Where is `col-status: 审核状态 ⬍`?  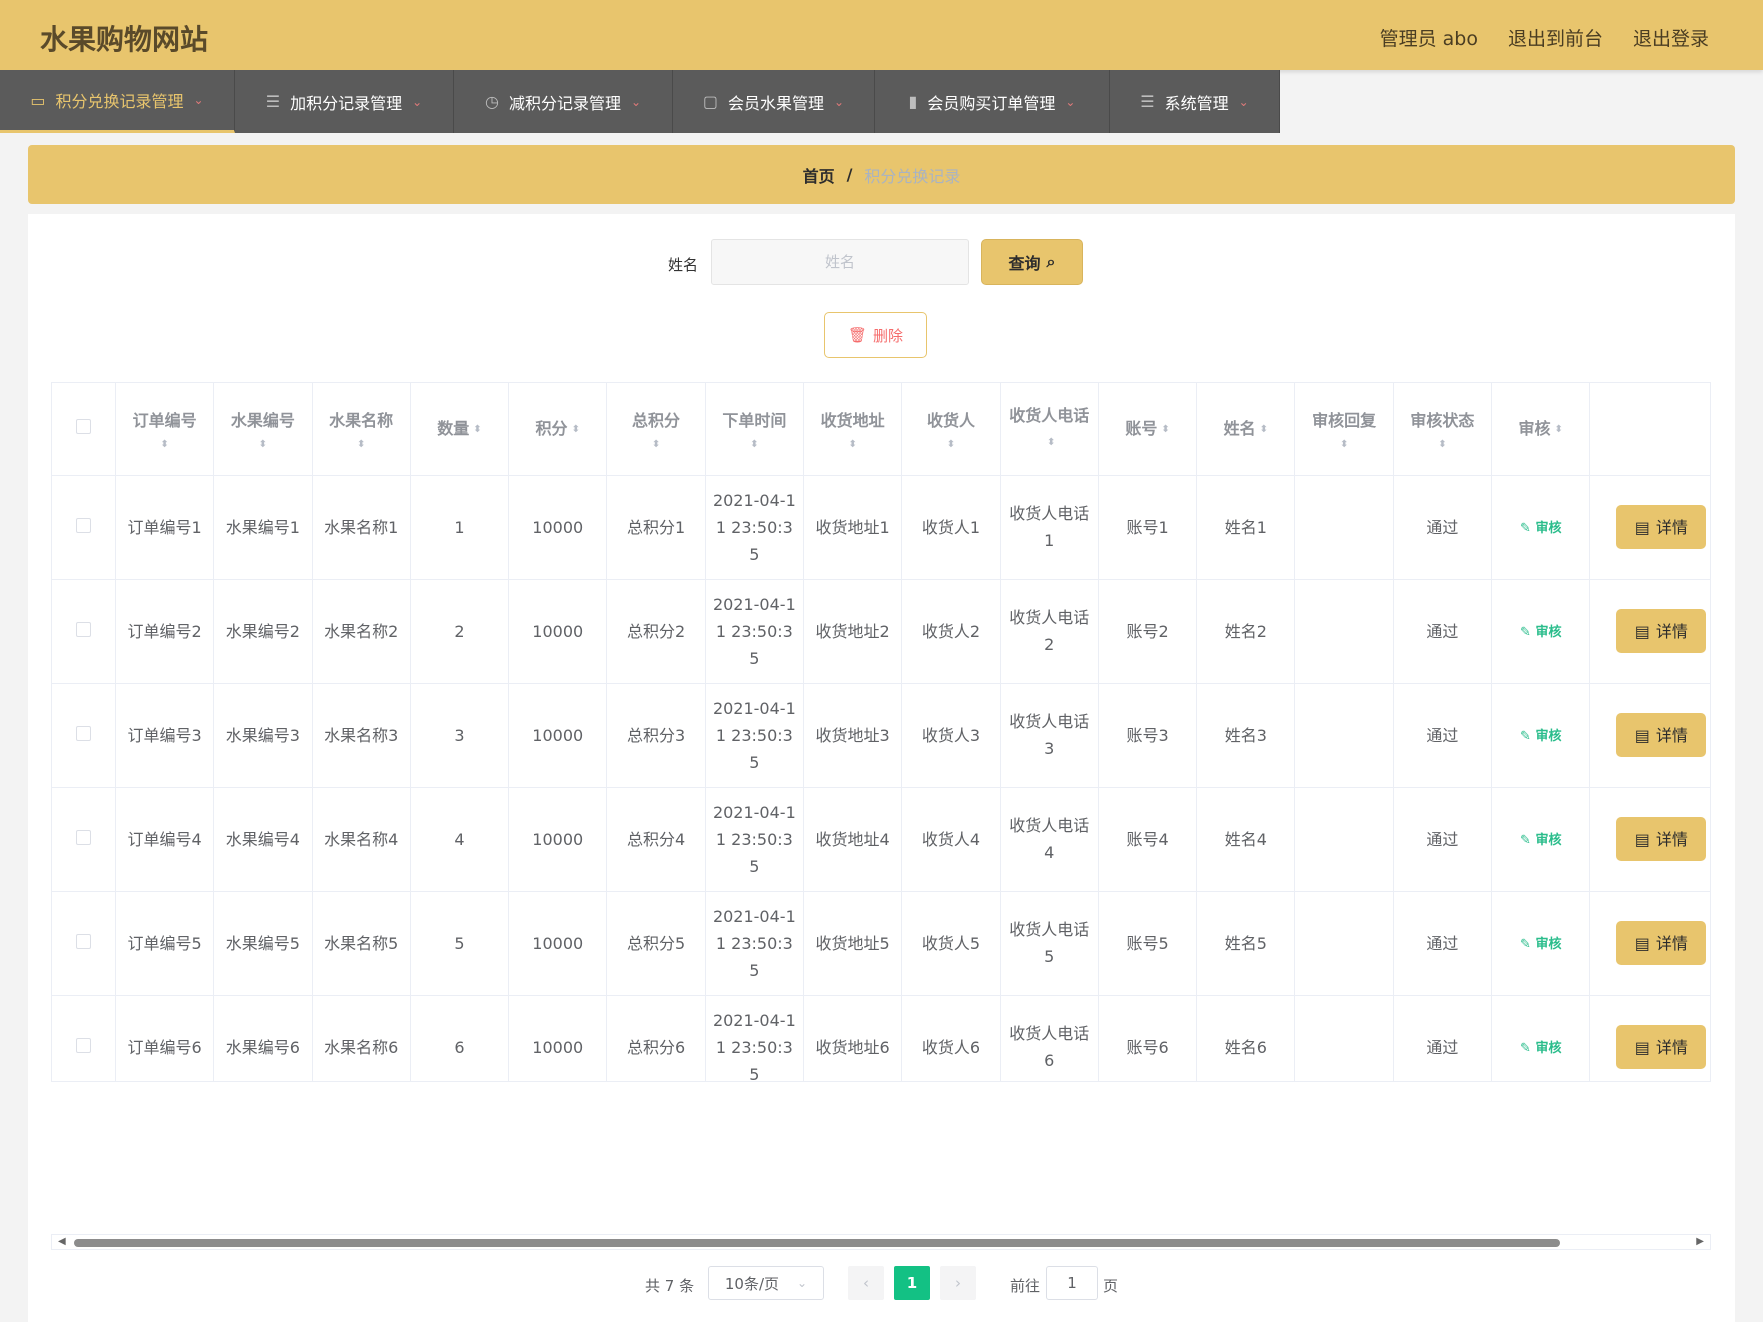
col-status: 审核状态 ⬍ is located at coordinates (1443, 429).